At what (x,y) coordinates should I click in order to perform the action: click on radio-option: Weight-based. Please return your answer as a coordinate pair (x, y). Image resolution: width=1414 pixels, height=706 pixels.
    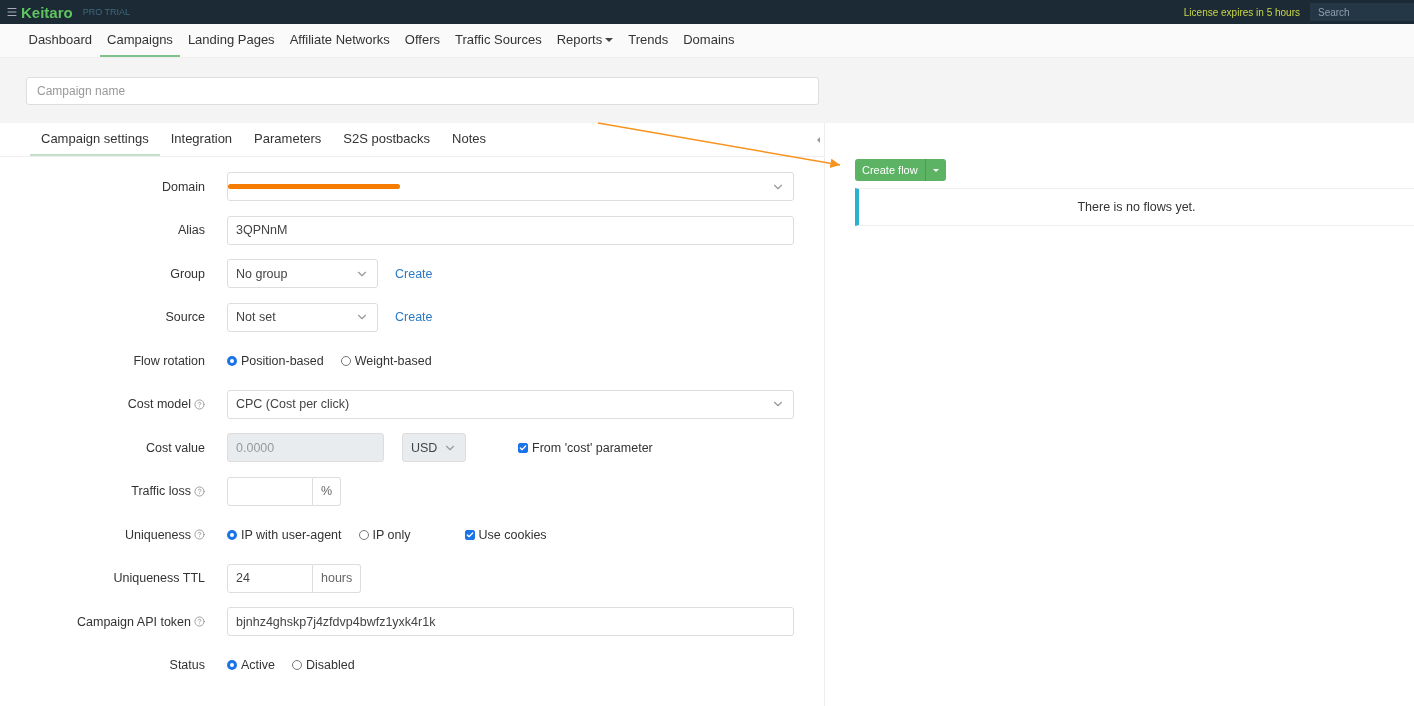
    Looking at the image, I should click on (386, 360).